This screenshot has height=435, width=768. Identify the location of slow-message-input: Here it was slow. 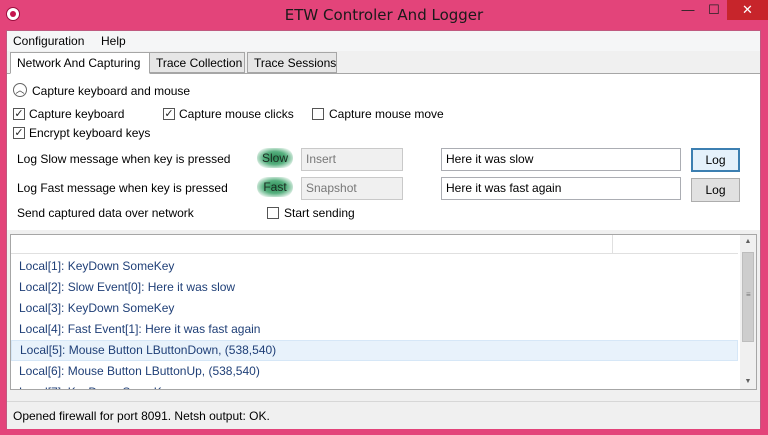
(561, 159).